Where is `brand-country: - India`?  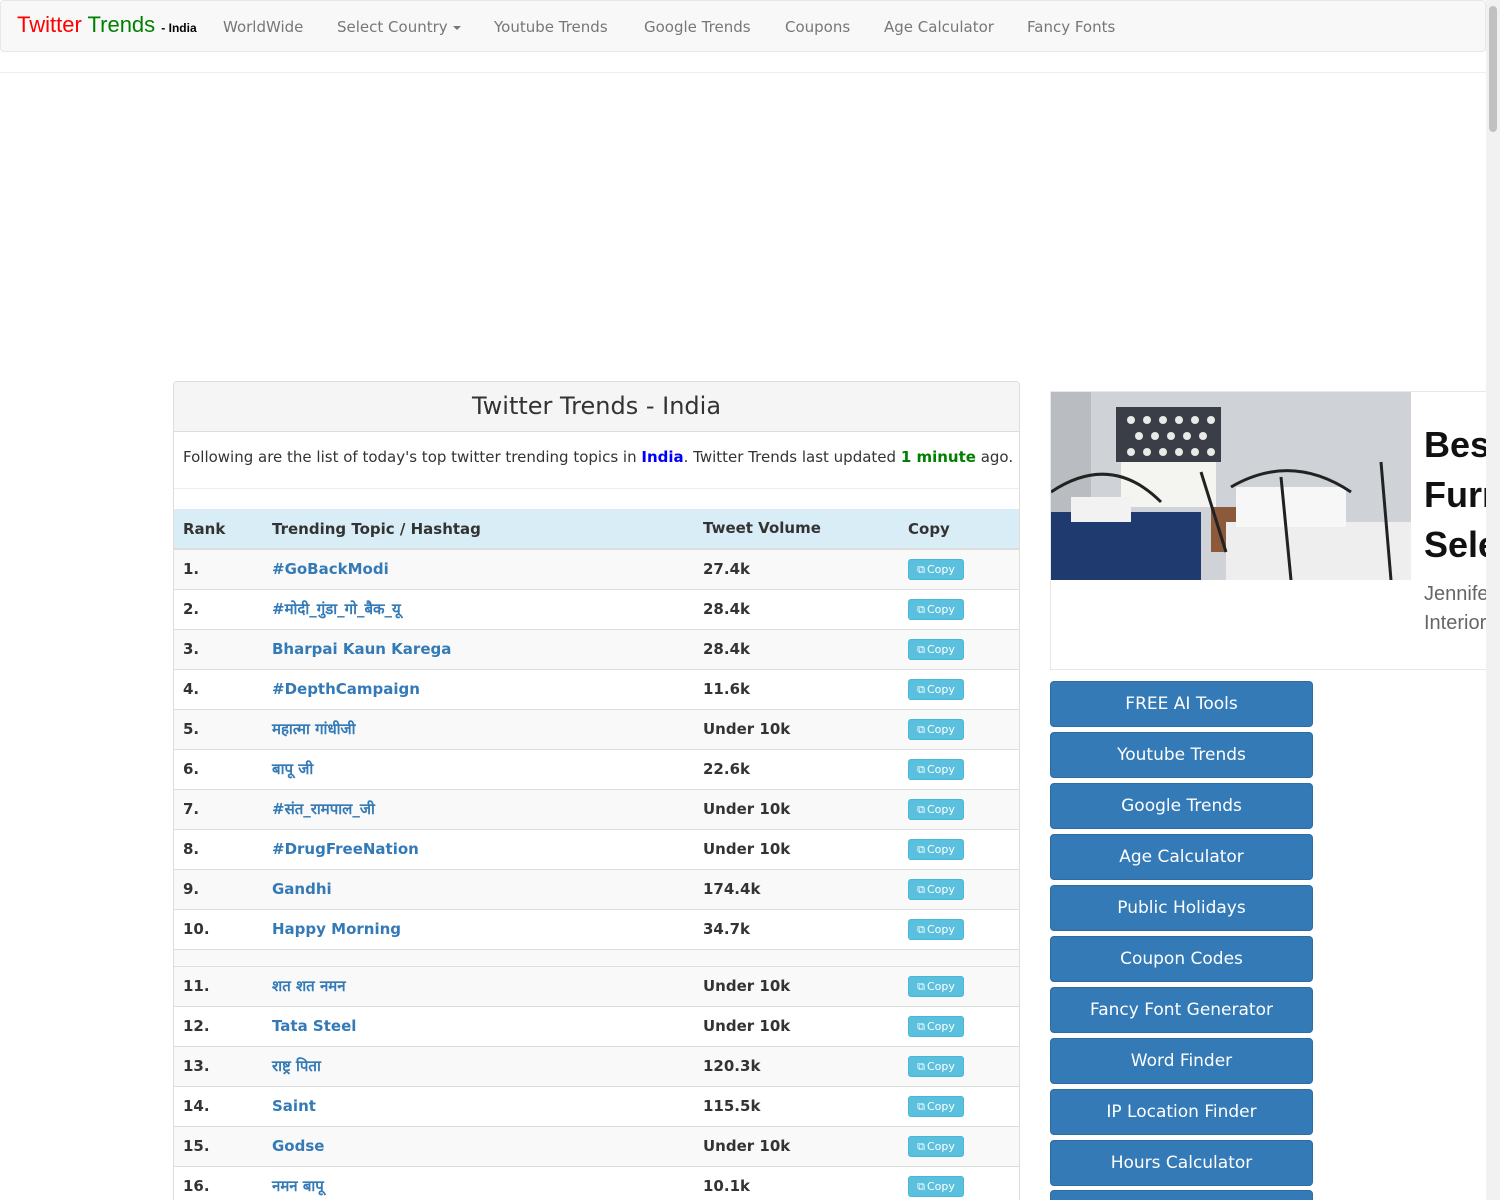
brand-country: - India is located at coordinates (179, 28).